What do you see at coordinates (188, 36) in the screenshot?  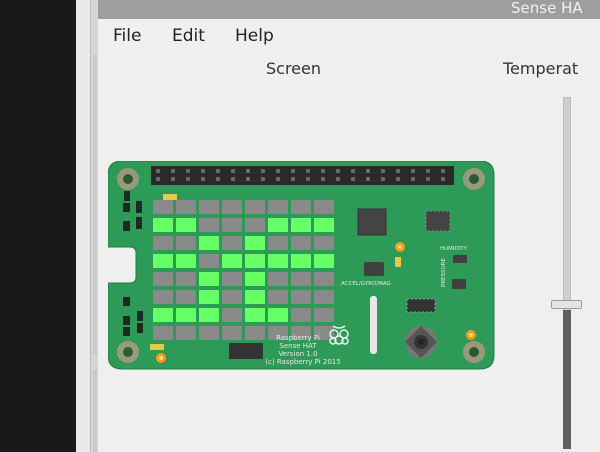 I see `menu-edit: Edit` at bounding box center [188, 36].